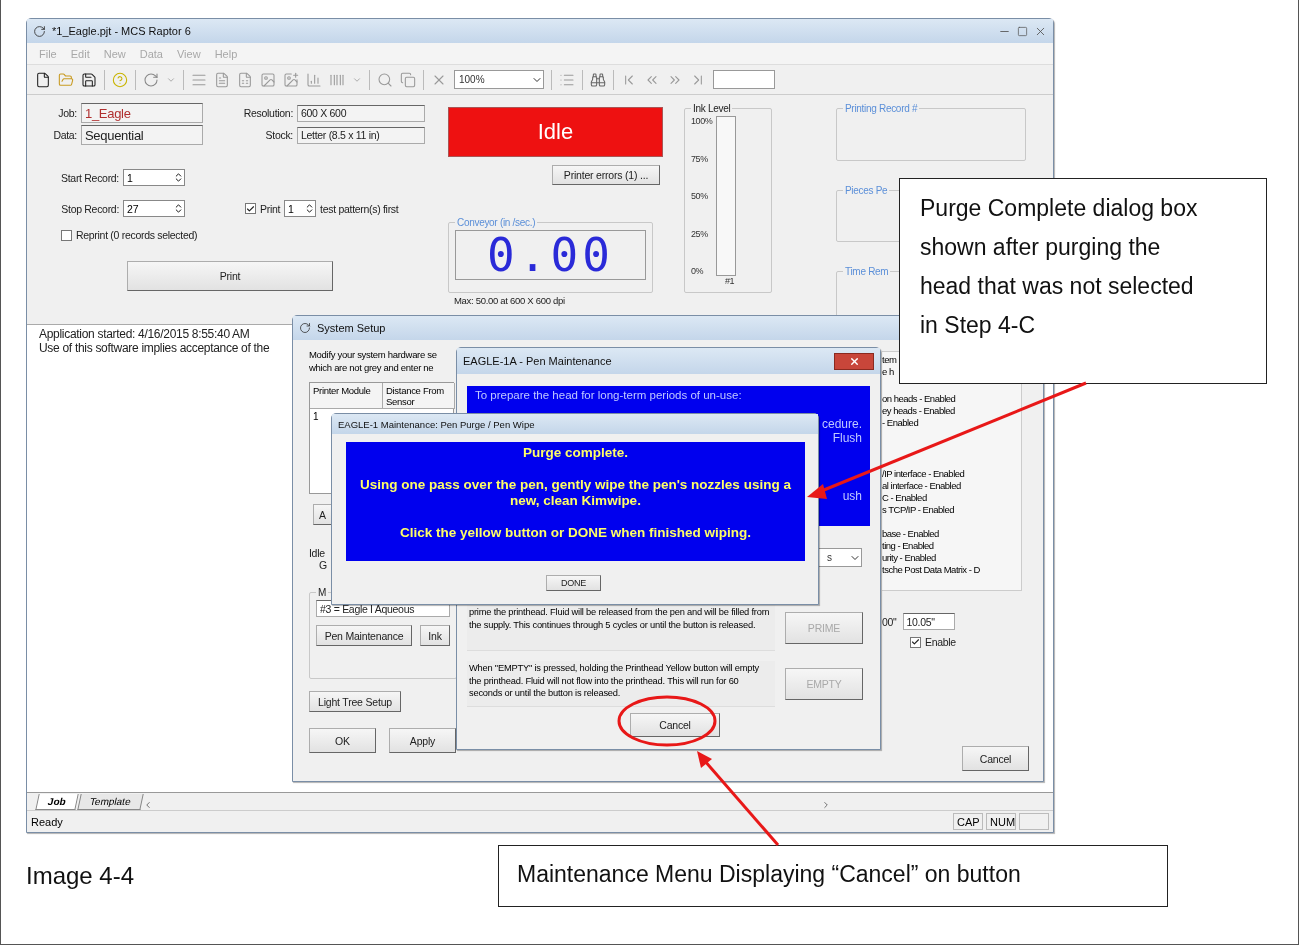 This screenshot has width=1299, height=945. Describe the element at coordinates (270, 208) in the screenshot. I see `checkbox-label: Print` at that location.